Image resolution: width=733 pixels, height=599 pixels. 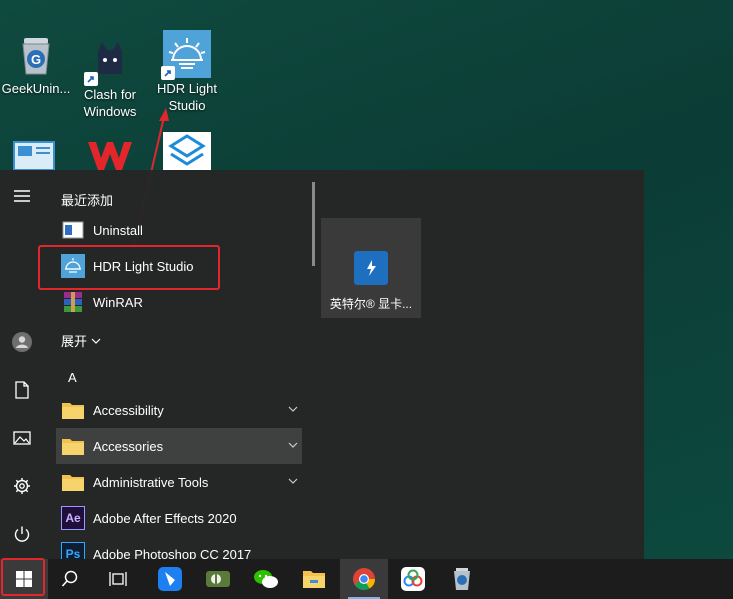 What do you see at coordinates (22, 438) in the screenshot?
I see `pictures-icon` at bounding box center [22, 438].